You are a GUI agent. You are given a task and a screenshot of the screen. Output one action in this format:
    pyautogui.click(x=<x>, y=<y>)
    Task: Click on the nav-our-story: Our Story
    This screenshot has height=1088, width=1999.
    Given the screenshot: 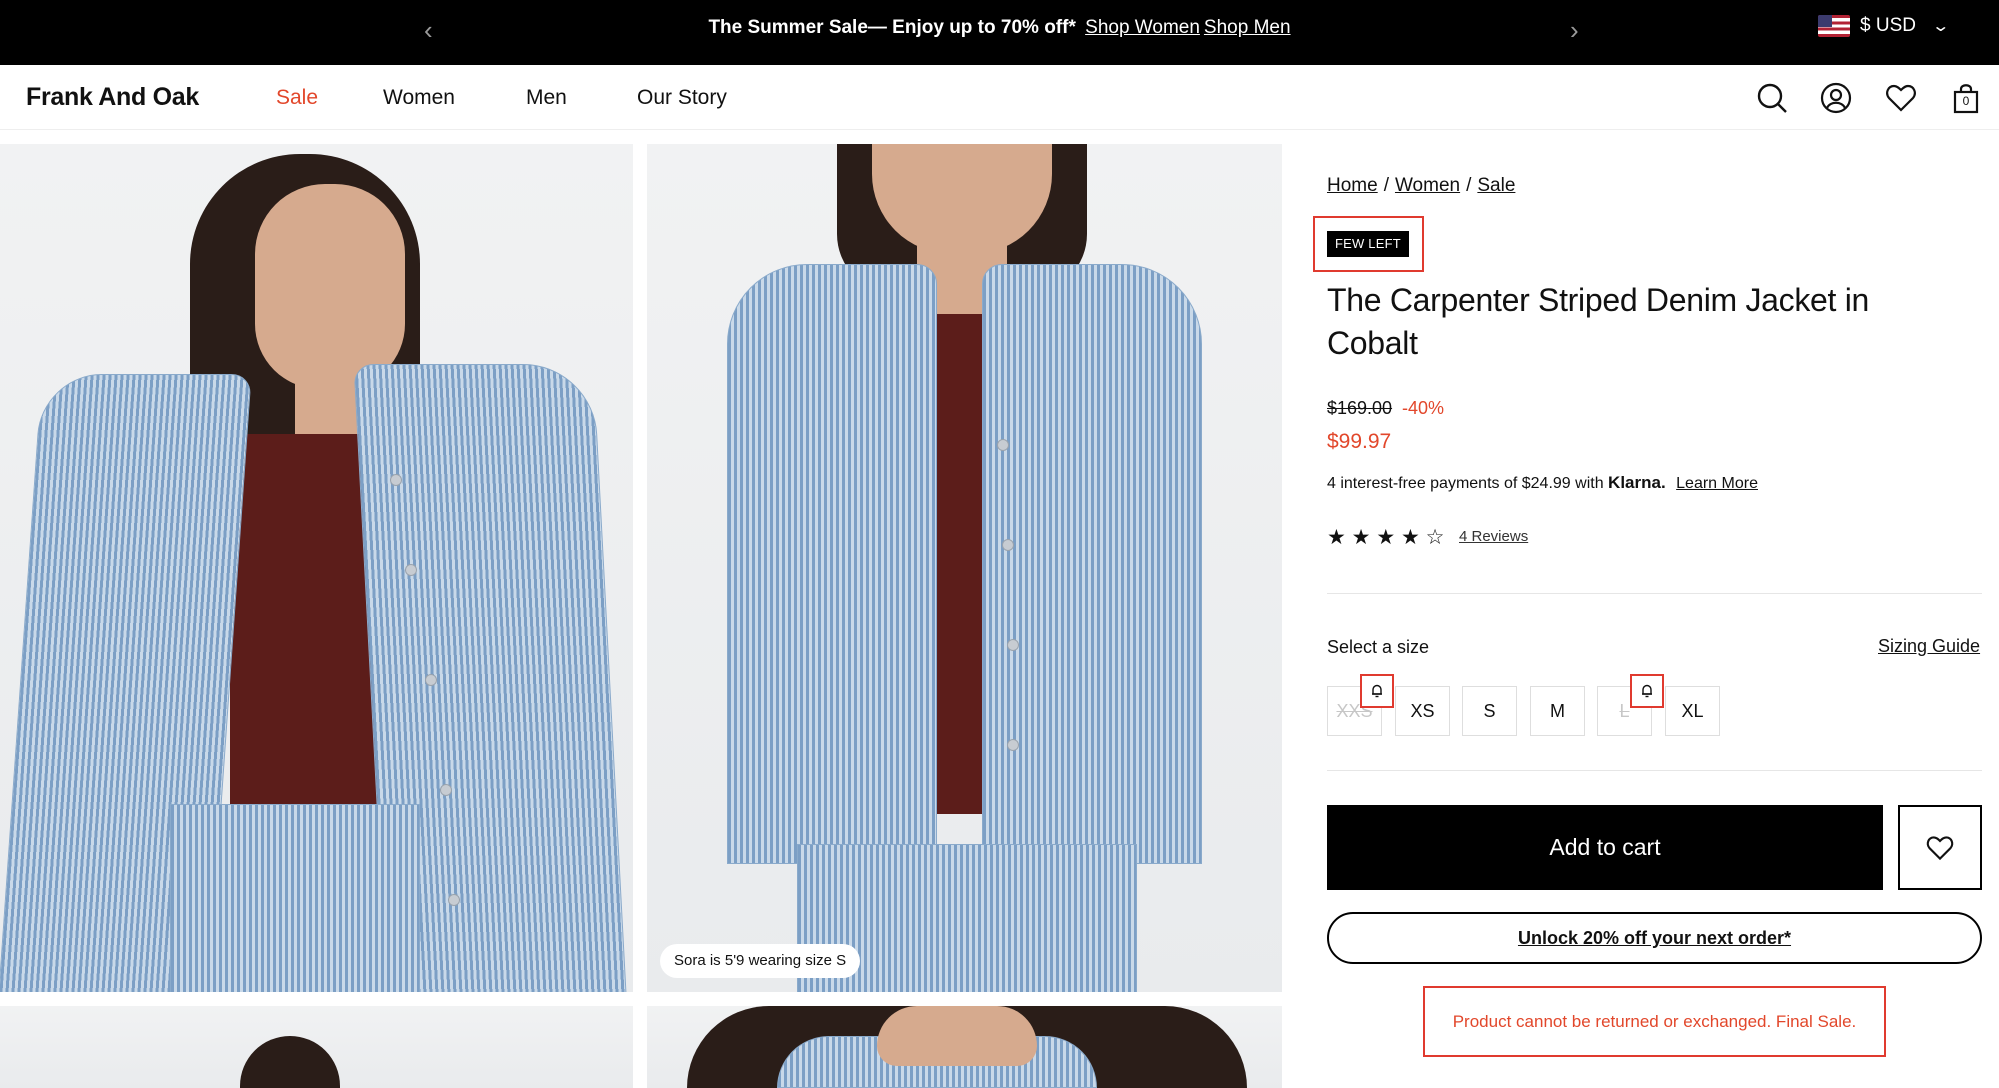 What is the action you would take?
    pyautogui.click(x=682, y=98)
    